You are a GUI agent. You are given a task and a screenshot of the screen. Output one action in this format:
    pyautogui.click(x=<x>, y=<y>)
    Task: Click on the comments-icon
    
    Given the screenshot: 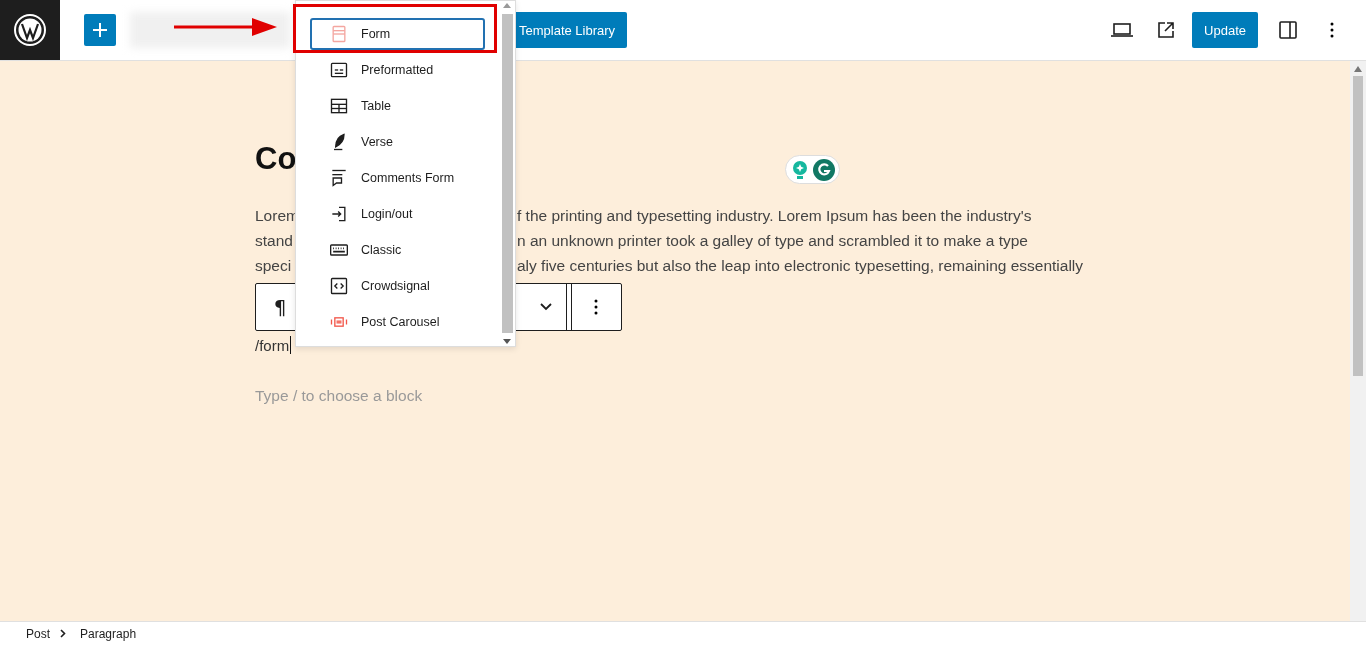 What is the action you would take?
    pyautogui.click(x=339, y=178)
    